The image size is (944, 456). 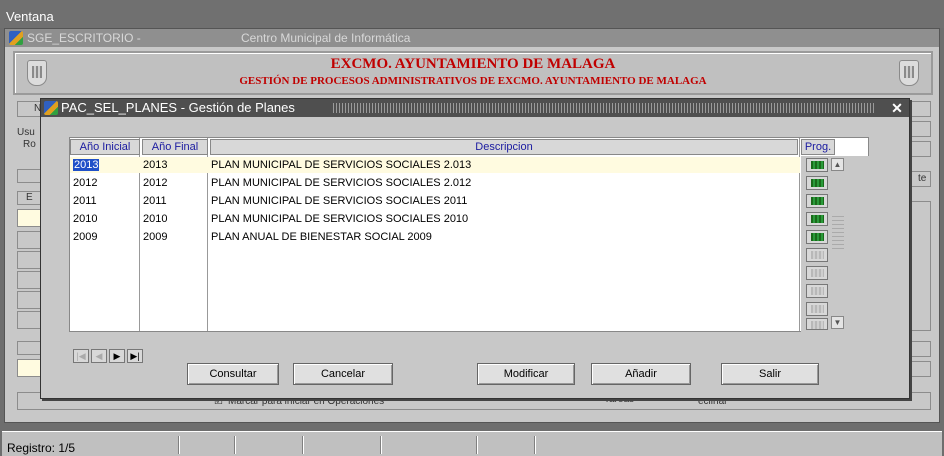 What do you see at coordinates (81, 356) in the screenshot?
I see `first-record-icon: |◀` at bounding box center [81, 356].